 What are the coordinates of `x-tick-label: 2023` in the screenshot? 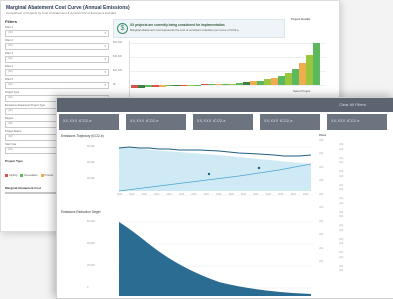 It's located at (157, 195).